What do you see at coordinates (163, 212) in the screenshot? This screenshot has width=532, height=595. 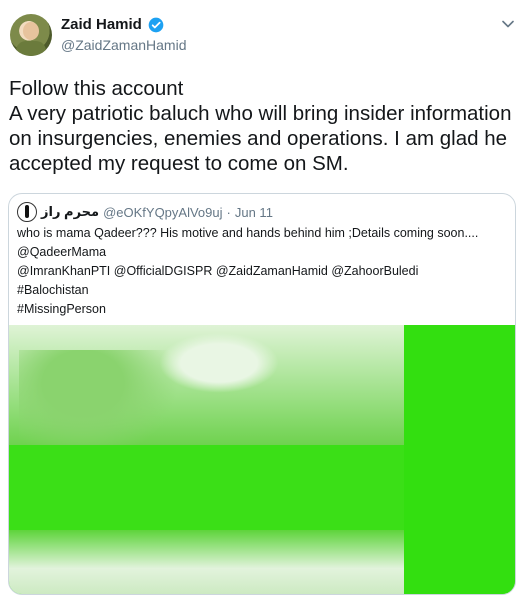 I see `quoted-author-handle: @eOKfYQpyAlVo9uj` at bounding box center [163, 212].